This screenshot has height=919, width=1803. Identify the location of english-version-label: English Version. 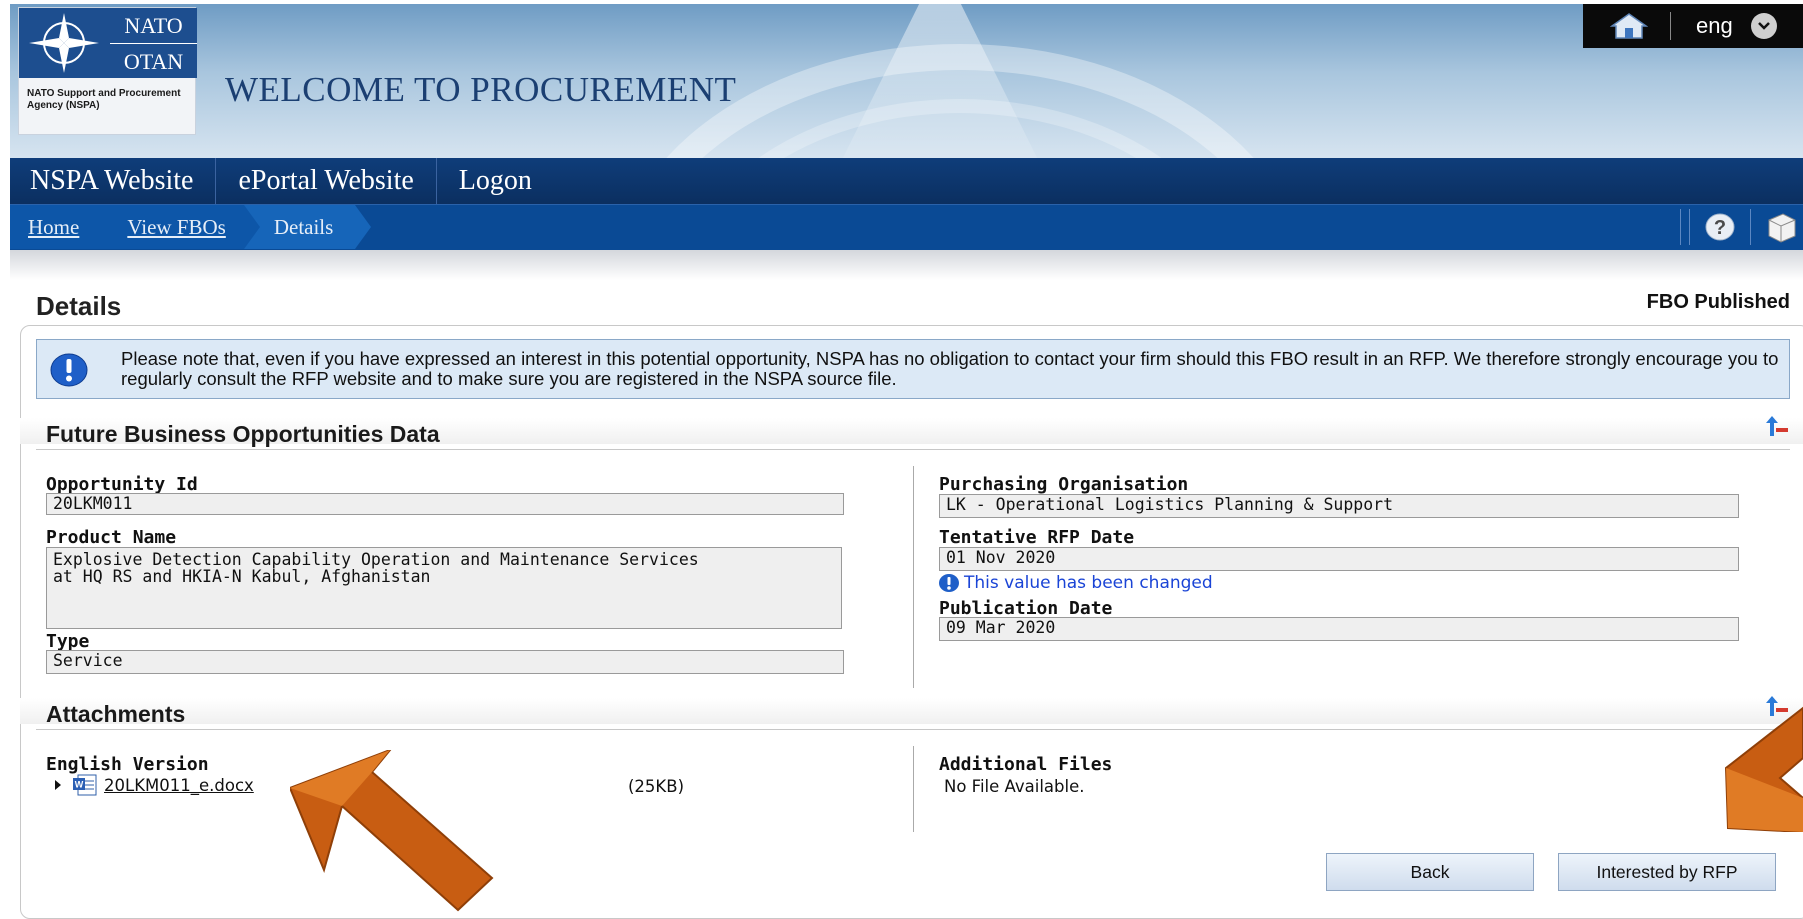
(127, 764).